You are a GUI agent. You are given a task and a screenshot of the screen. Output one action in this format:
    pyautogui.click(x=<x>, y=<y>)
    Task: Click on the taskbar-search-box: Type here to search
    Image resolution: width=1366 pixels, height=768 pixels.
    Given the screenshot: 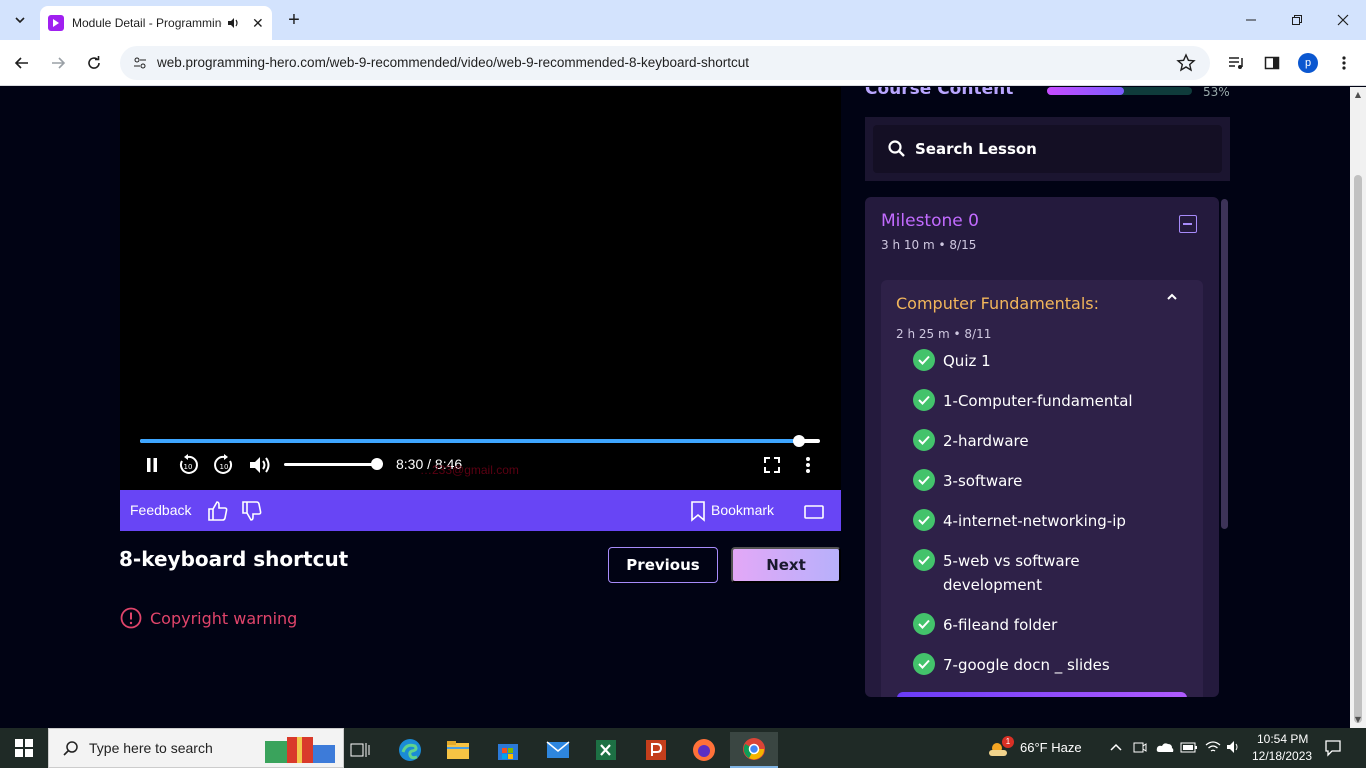 What is the action you would take?
    pyautogui.click(x=196, y=748)
    